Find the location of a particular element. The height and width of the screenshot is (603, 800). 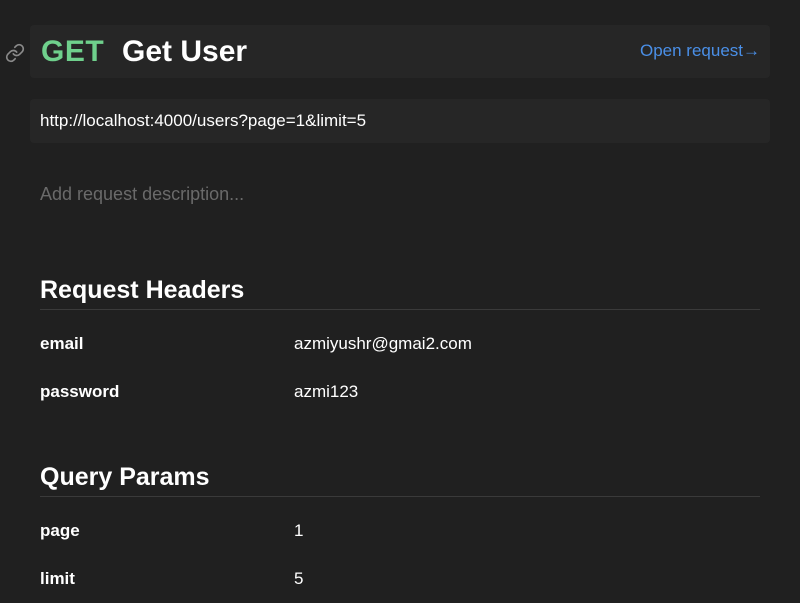

header-key: password is located at coordinates (80, 391).